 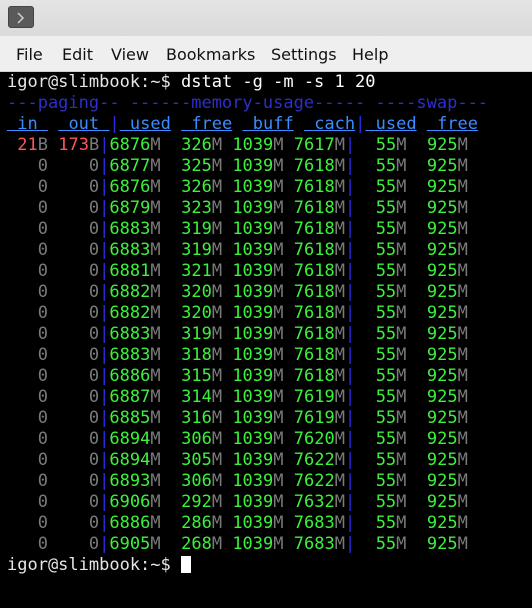 I want to click on unit-suffix: B, so click(x=42, y=145).